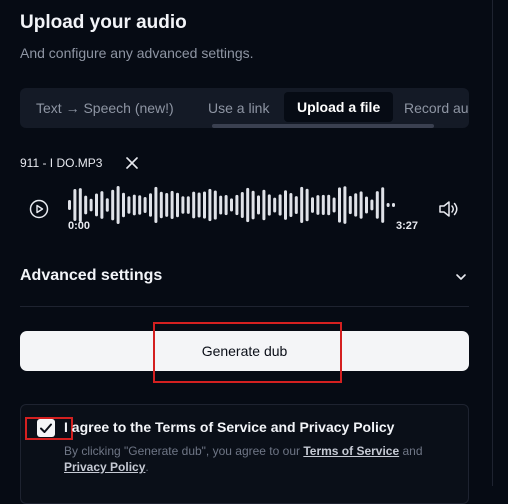 This screenshot has width=508, height=504. What do you see at coordinates (105, 108) in the screenshot?
I see `tab-text-to-speech: Text → Speech (new!)` at bounding box center [105, 108].